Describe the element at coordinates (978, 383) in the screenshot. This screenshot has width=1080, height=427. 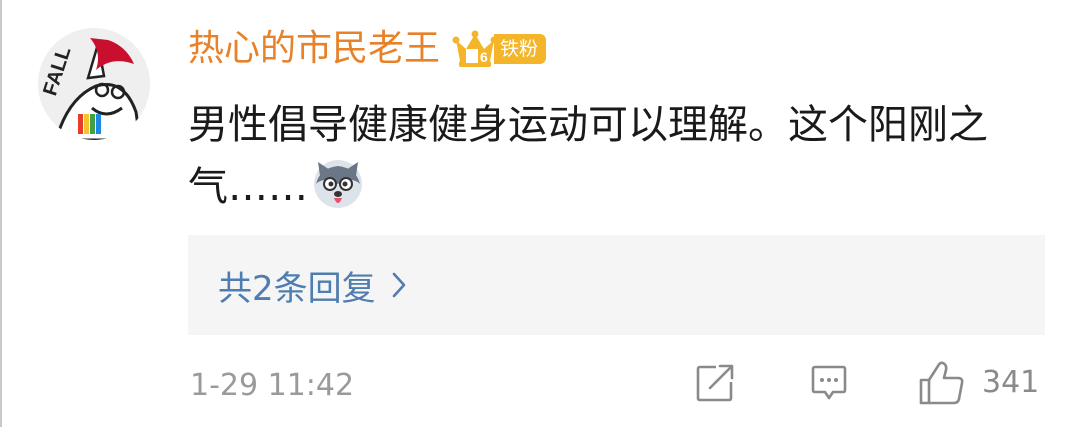
I see `like-button: 341` at that location.